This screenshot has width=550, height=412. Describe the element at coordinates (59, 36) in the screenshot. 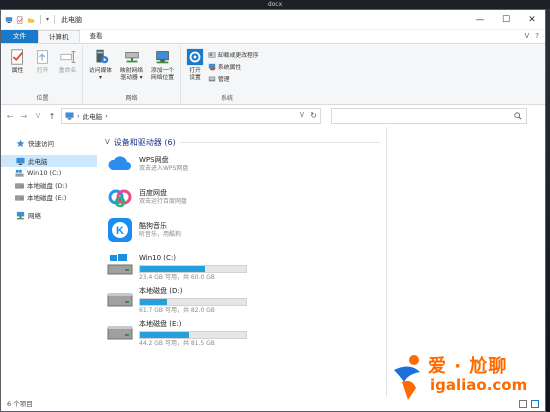

I see `tab-computer: 计算机` at that location.